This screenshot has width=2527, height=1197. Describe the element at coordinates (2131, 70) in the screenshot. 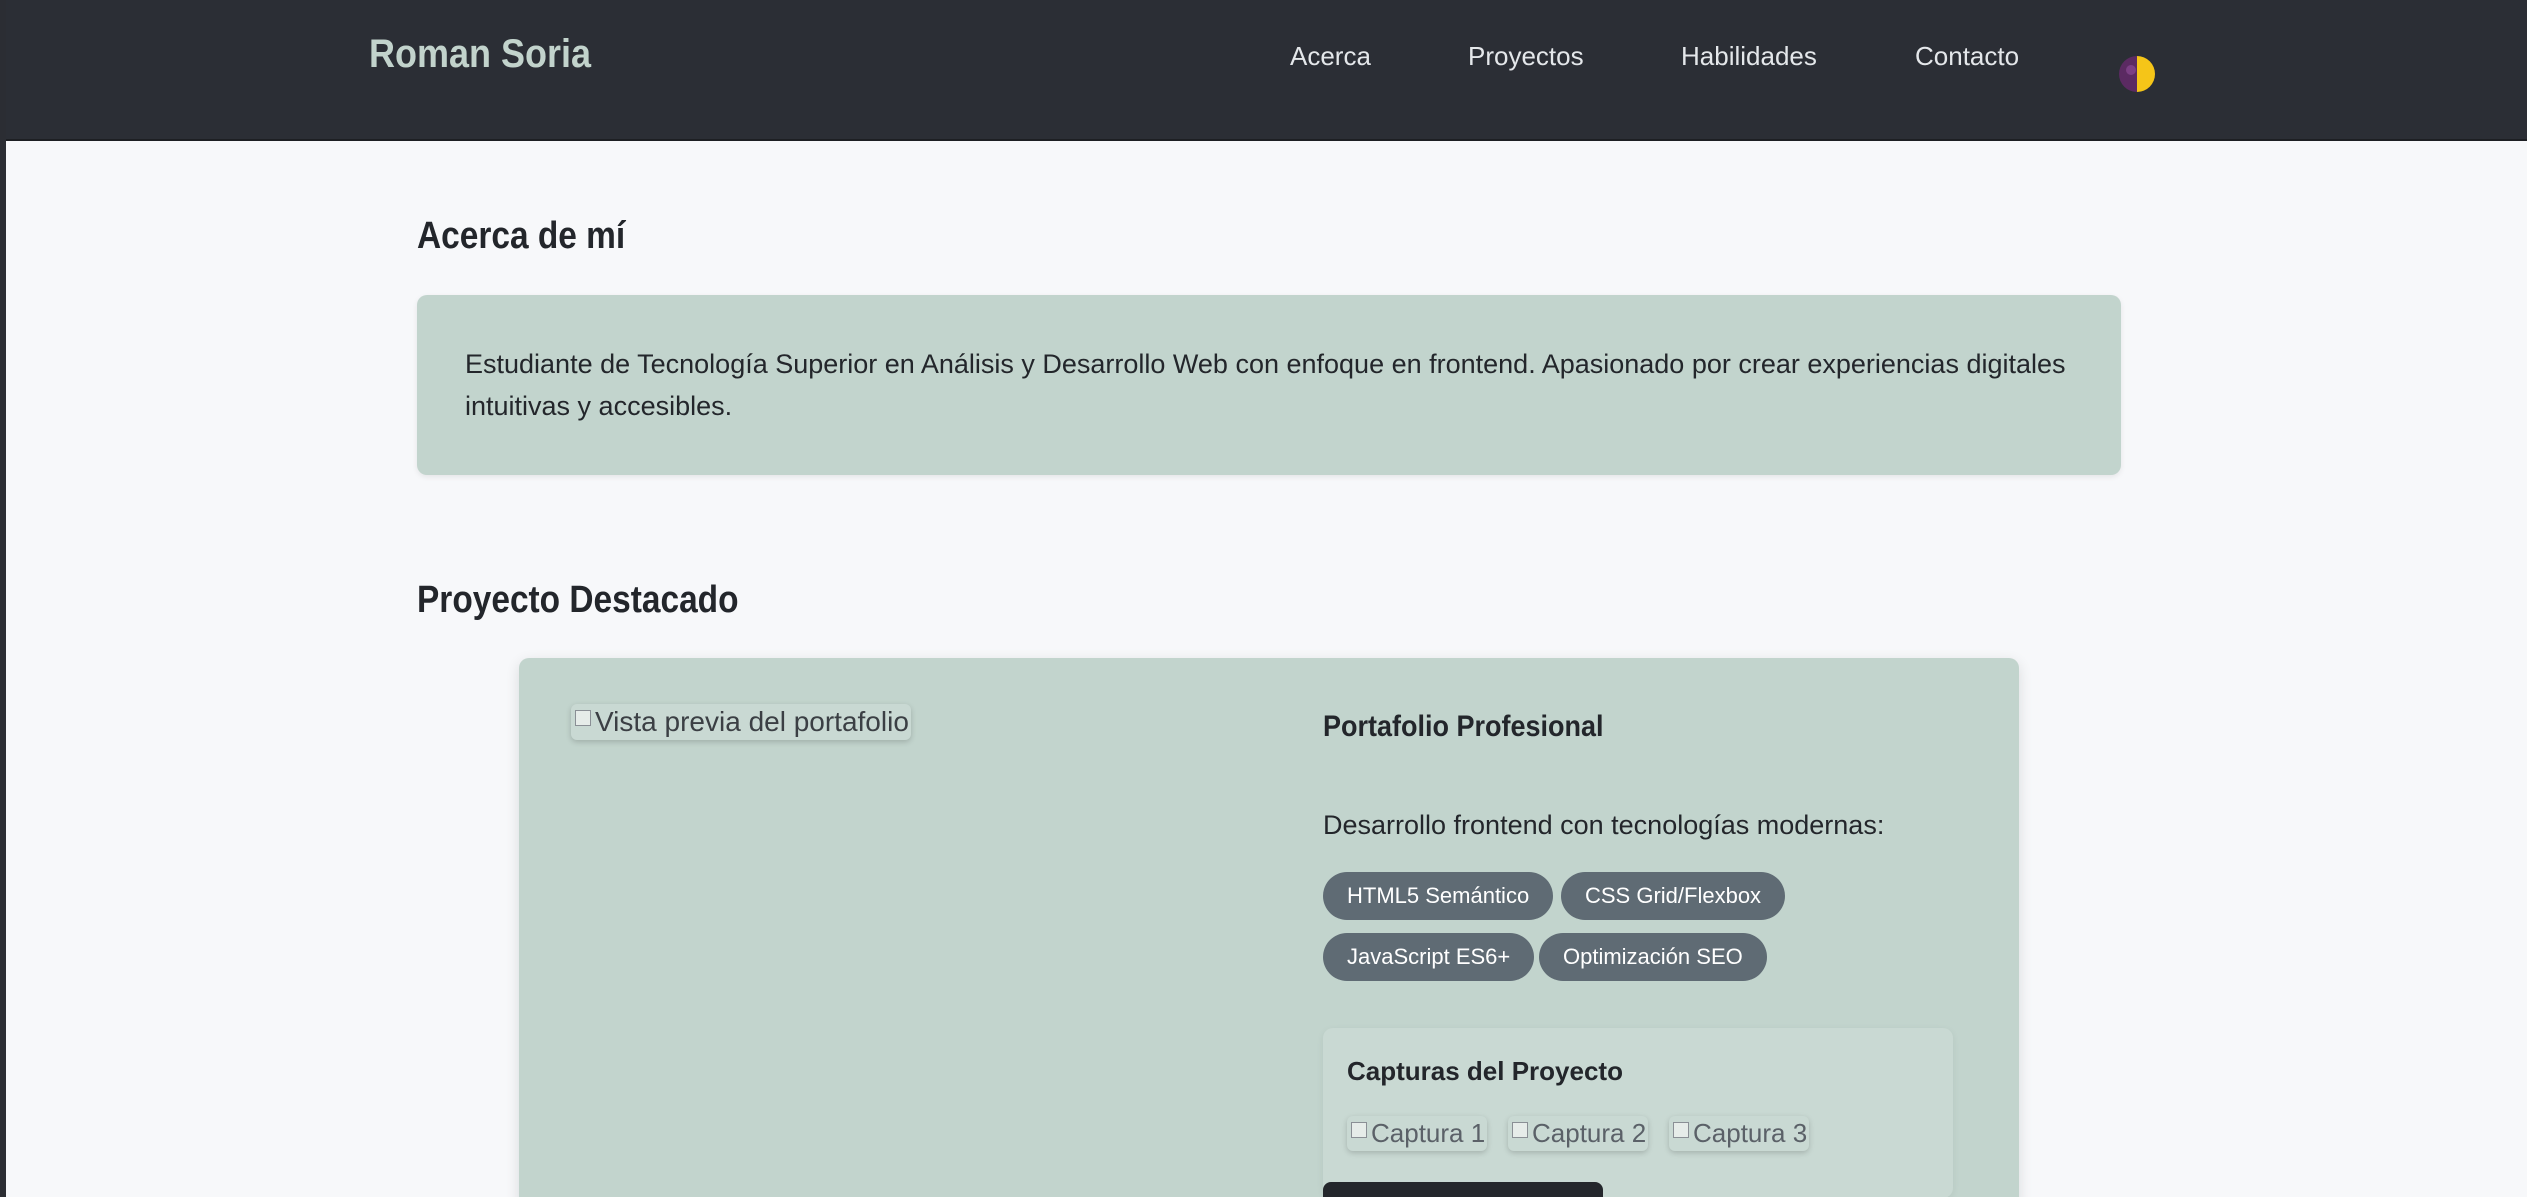

I see `moon-crater-dot` at that location.